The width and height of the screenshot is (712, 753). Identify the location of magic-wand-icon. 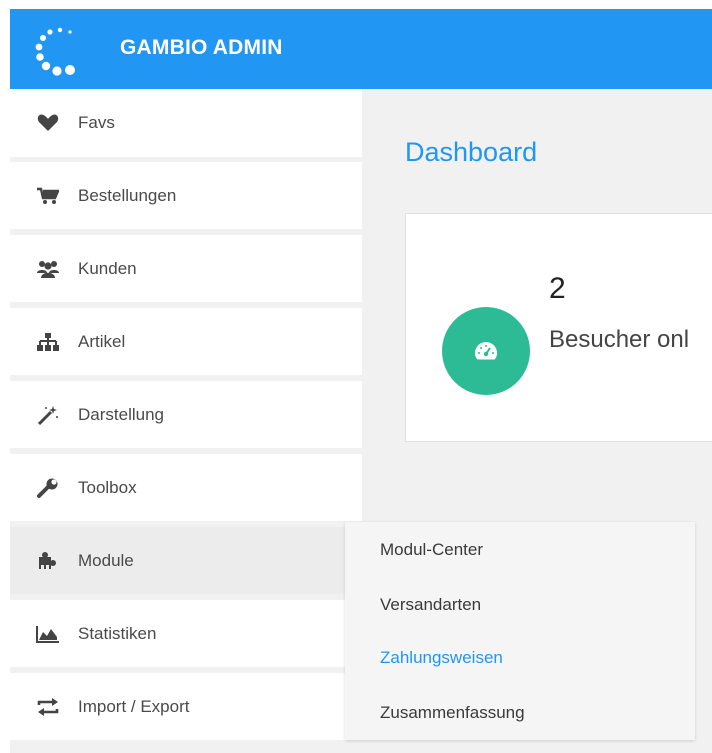
(48, 415).